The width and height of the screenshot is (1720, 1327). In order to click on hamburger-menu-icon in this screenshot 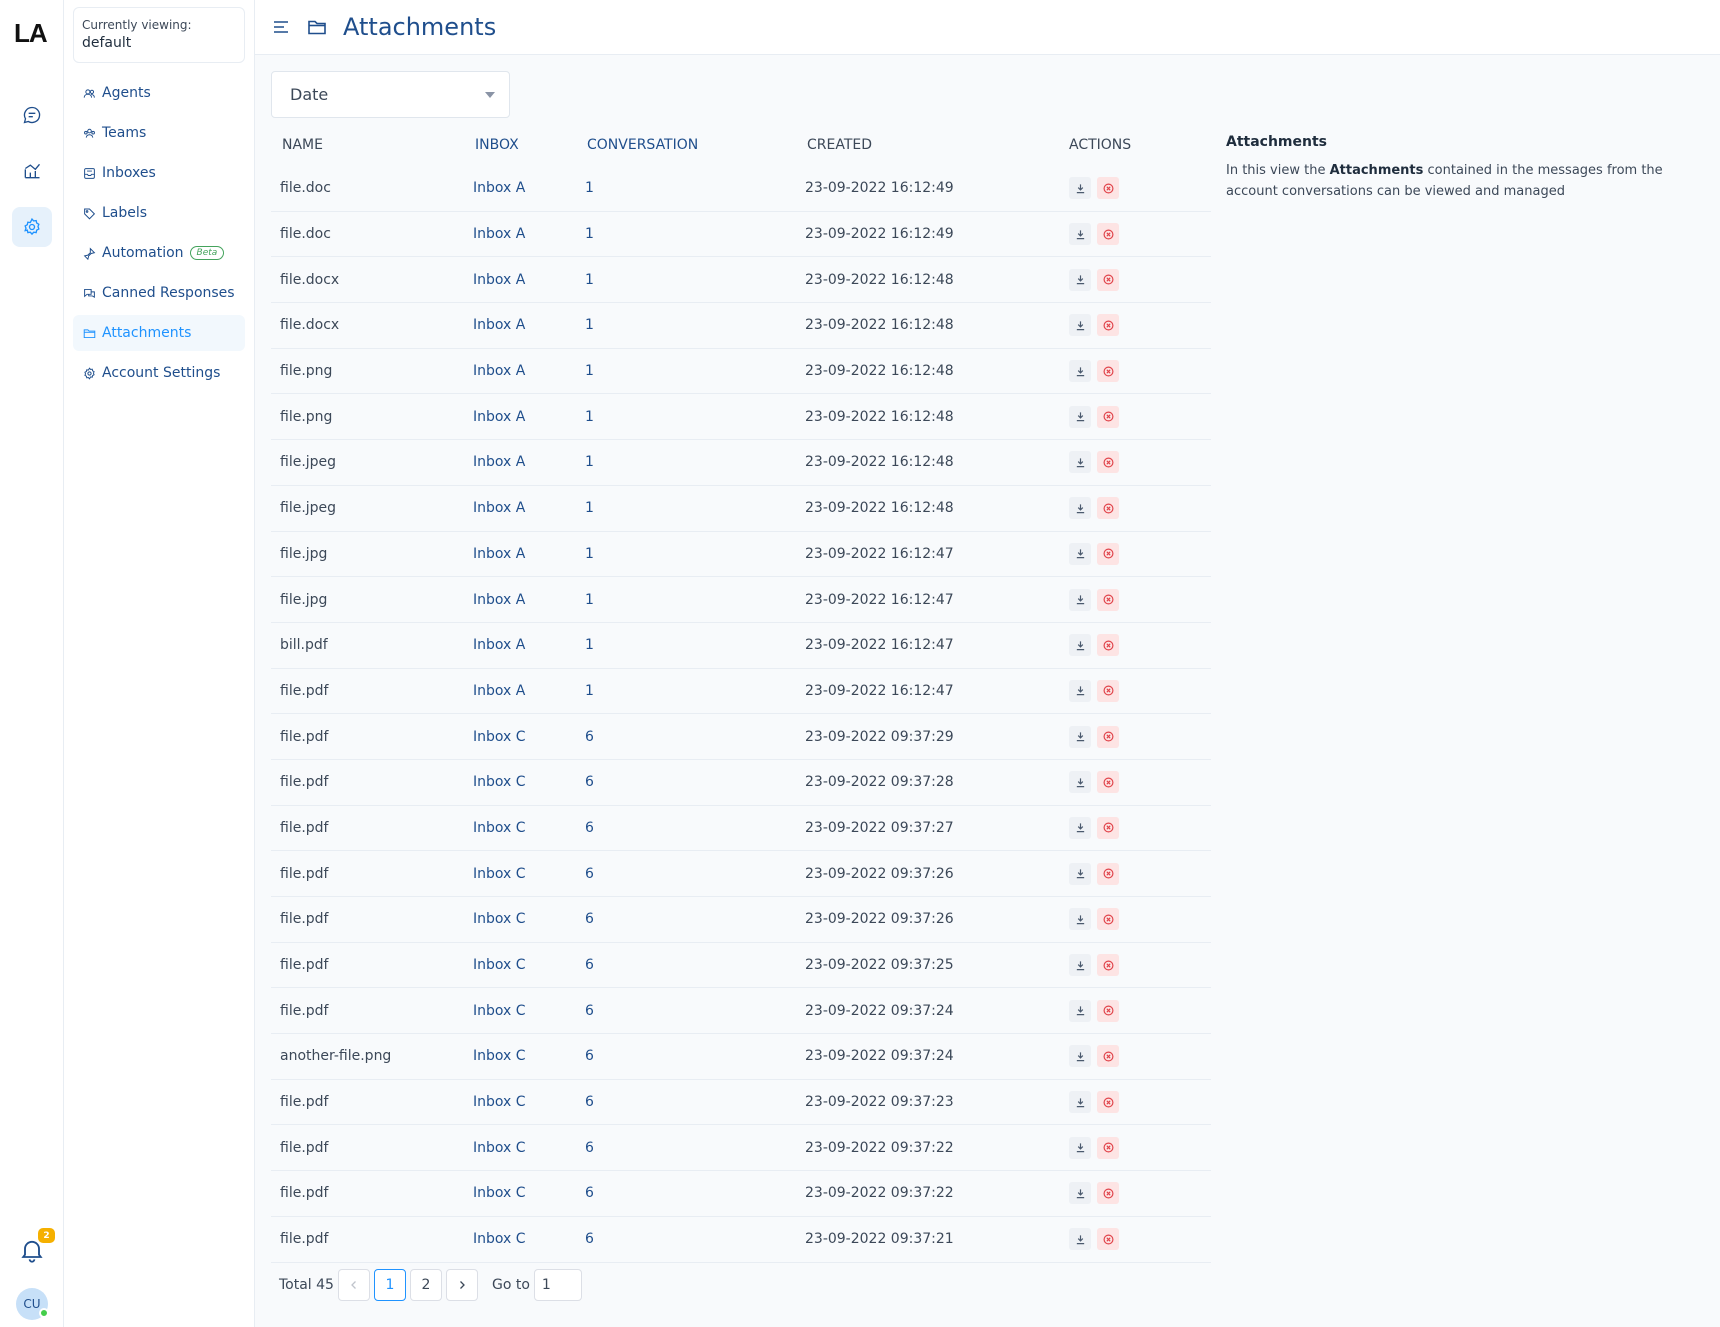, I will do `click(281, 27)`.